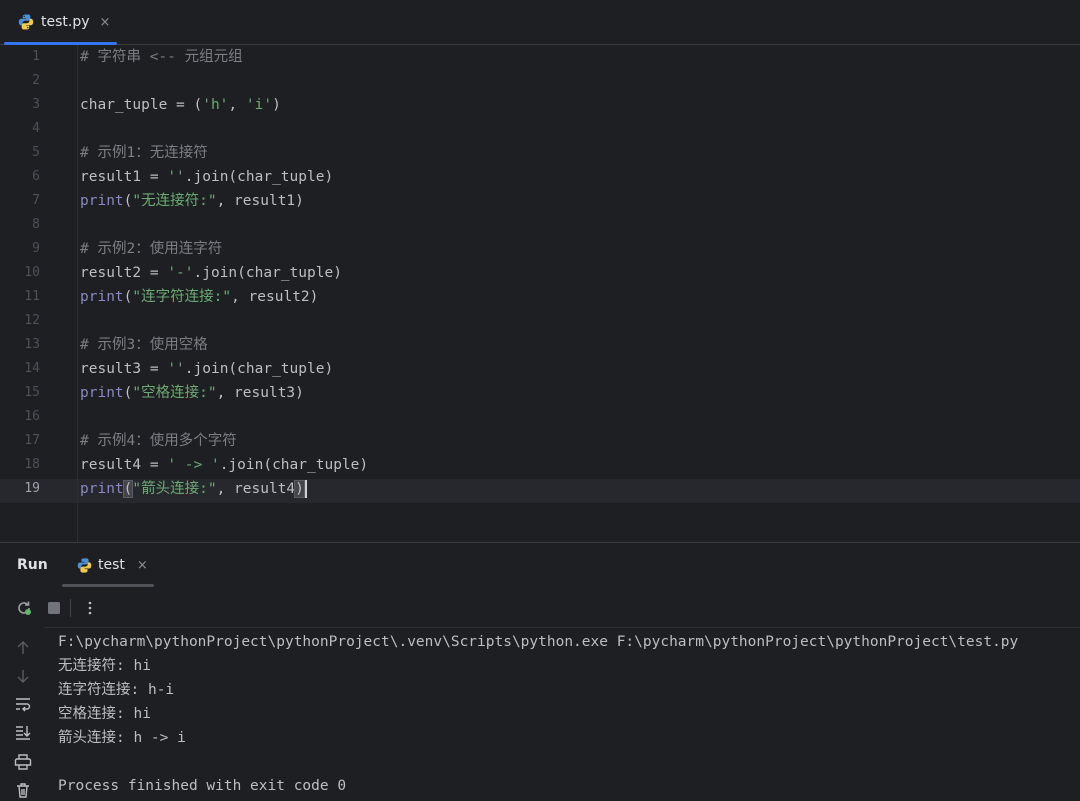  What do you see at coordinates (36, 56) in the screenshot?
I see `line-number: 1` at bounding box center [36, 56].